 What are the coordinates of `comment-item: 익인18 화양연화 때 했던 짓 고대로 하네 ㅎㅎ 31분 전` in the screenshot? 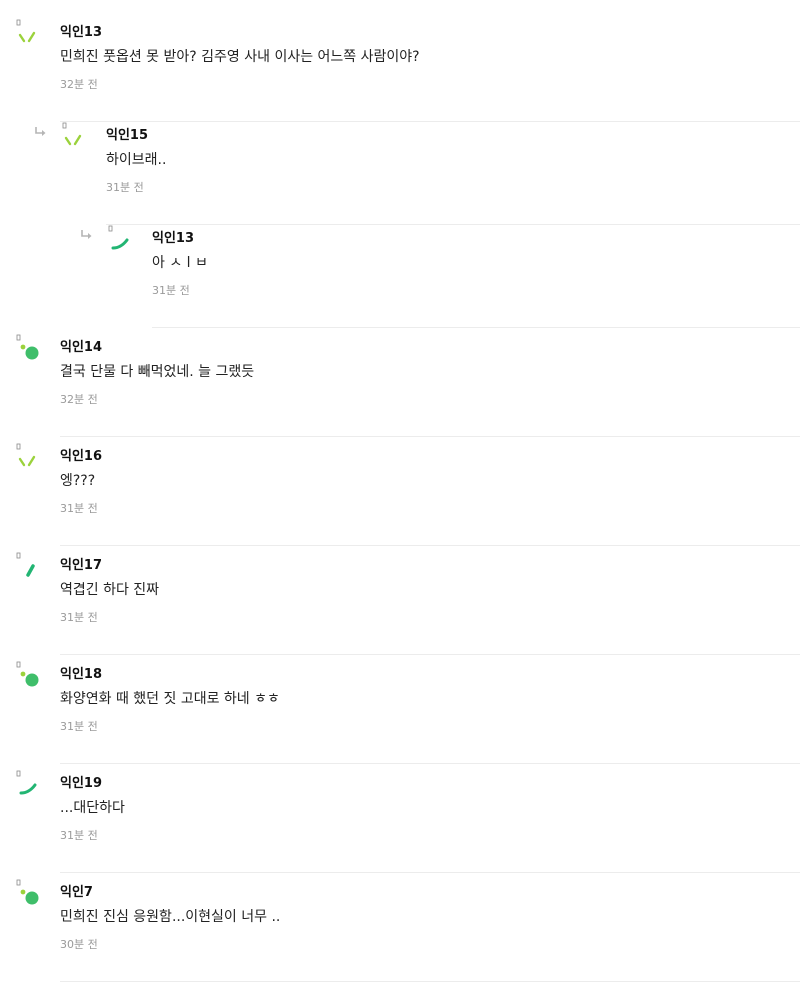 It's located at (408, 712).